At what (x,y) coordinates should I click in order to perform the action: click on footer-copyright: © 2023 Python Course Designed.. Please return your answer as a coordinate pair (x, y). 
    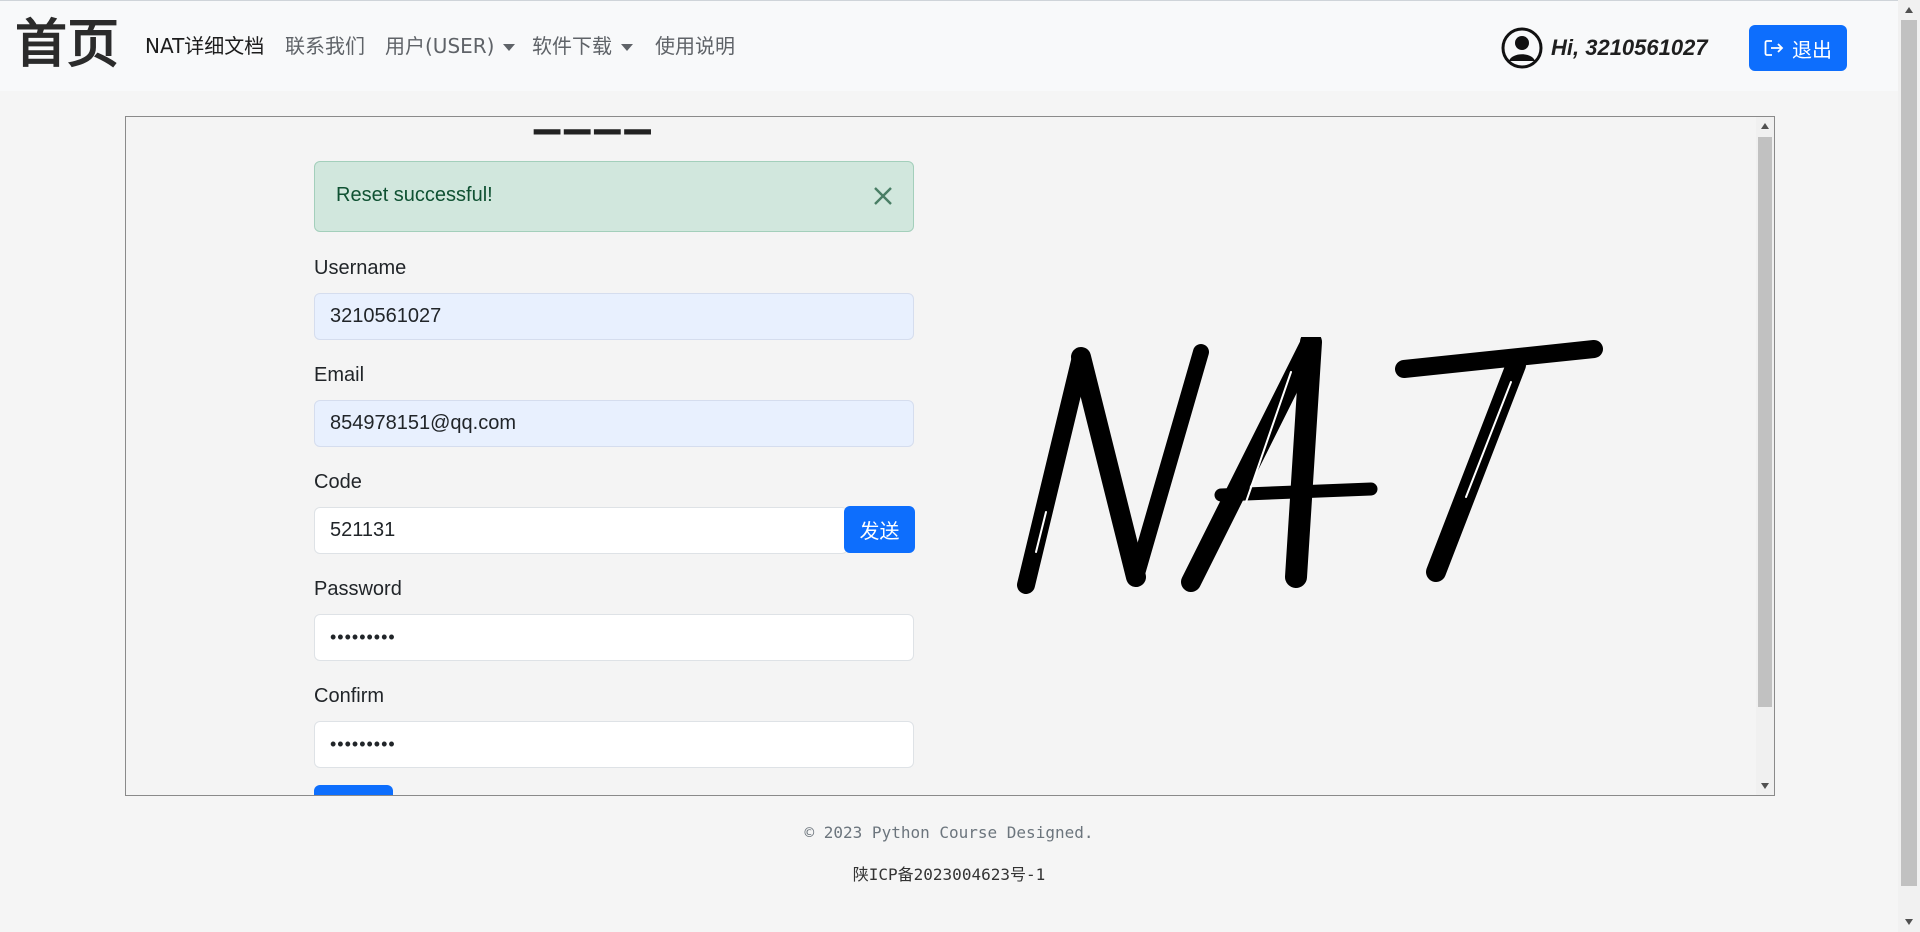
    Looking at the image, I should click on (949, 832).